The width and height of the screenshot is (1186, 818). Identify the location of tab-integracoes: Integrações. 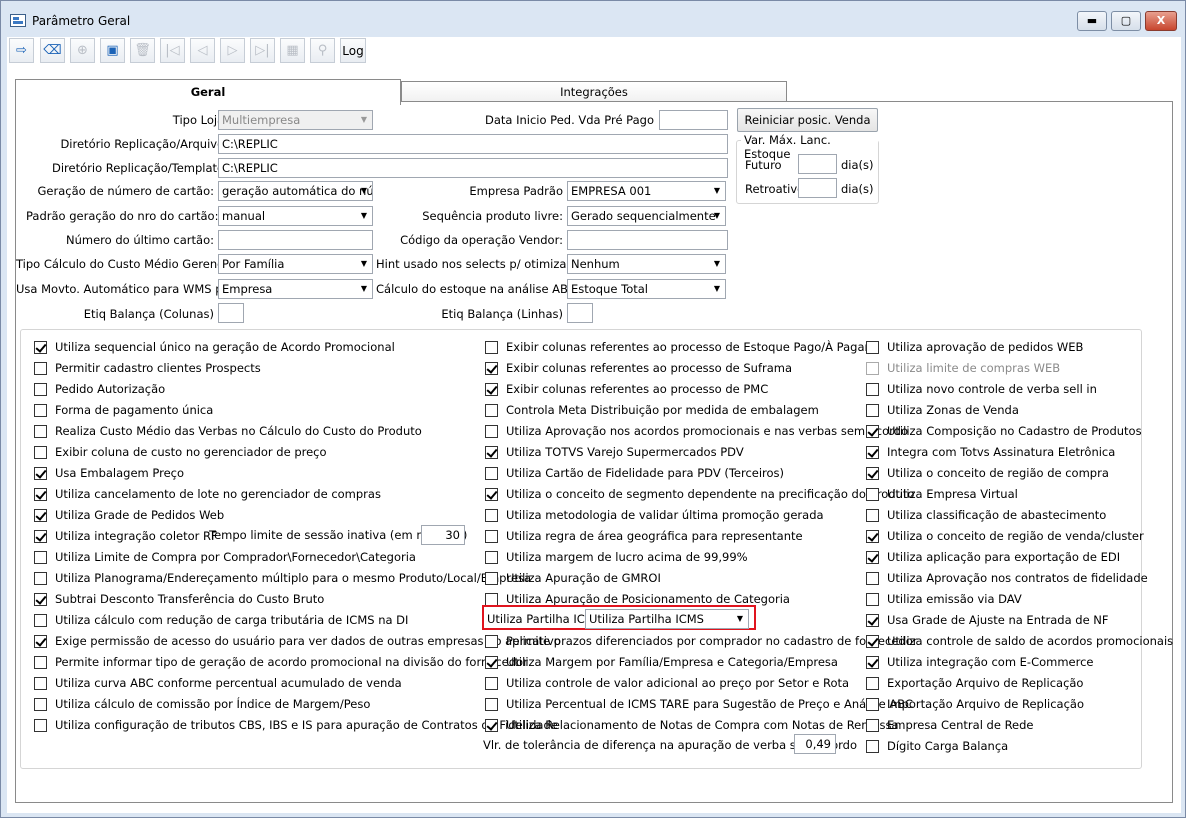
(594, 92).